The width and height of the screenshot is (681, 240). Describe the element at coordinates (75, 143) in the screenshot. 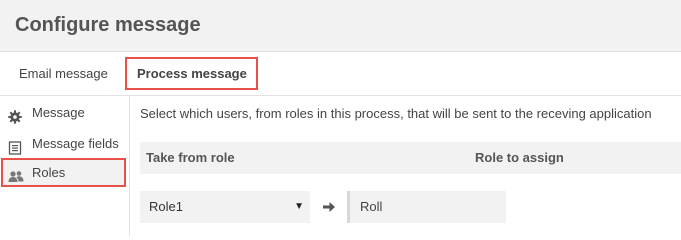

I see `sidebar-item-label: Message fields` at that location.